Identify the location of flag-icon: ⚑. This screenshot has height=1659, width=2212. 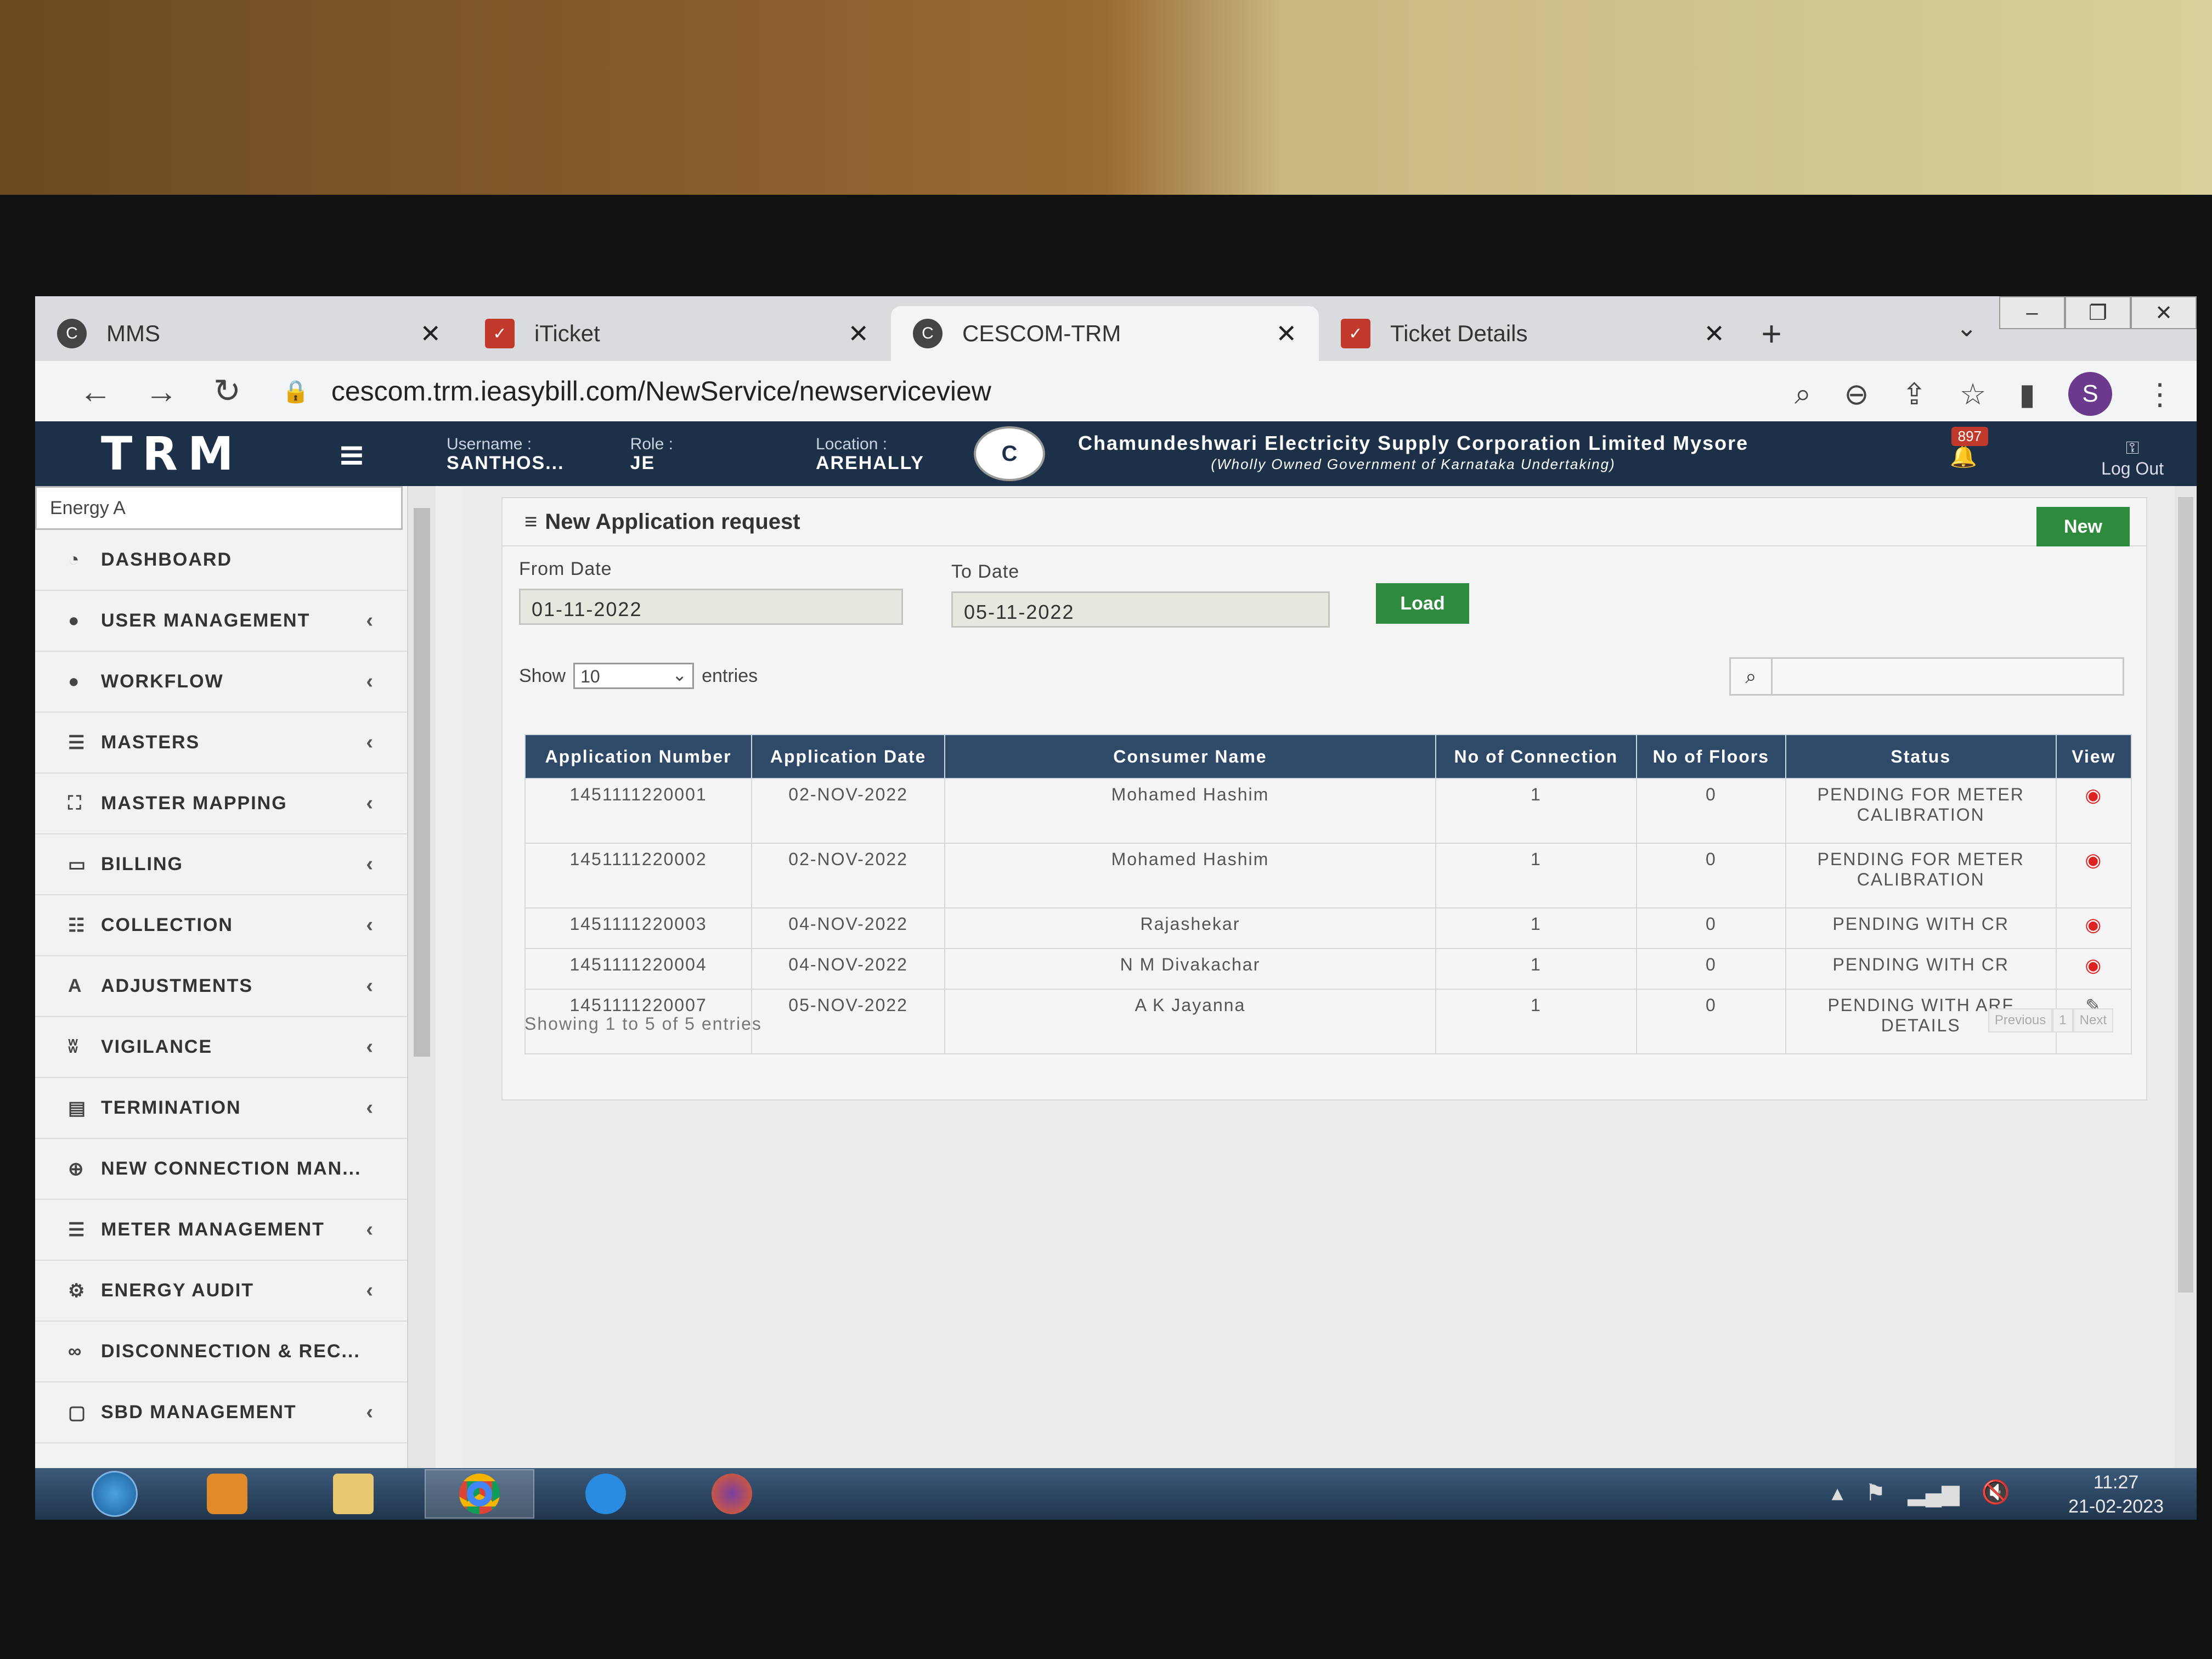
(1875, 1493).